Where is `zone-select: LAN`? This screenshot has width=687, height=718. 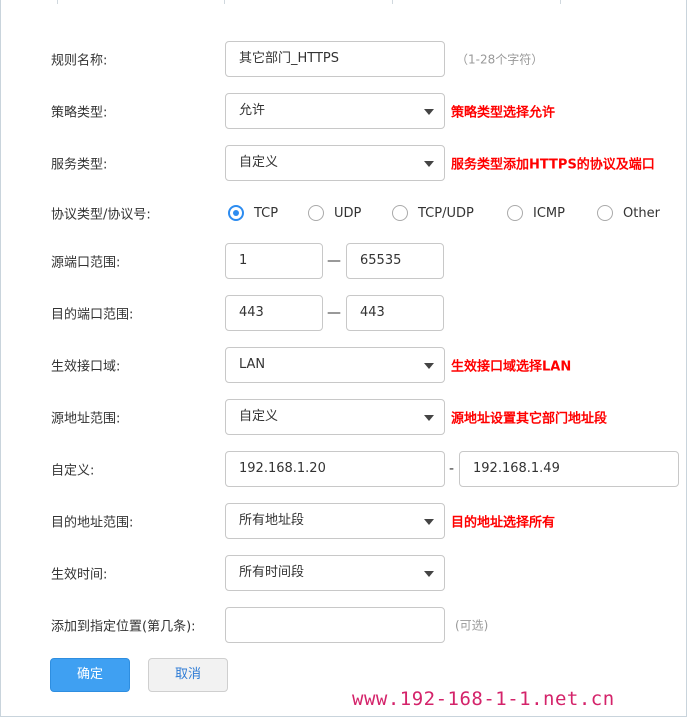 zone-select: LAN is located at coordinates (335, 365).